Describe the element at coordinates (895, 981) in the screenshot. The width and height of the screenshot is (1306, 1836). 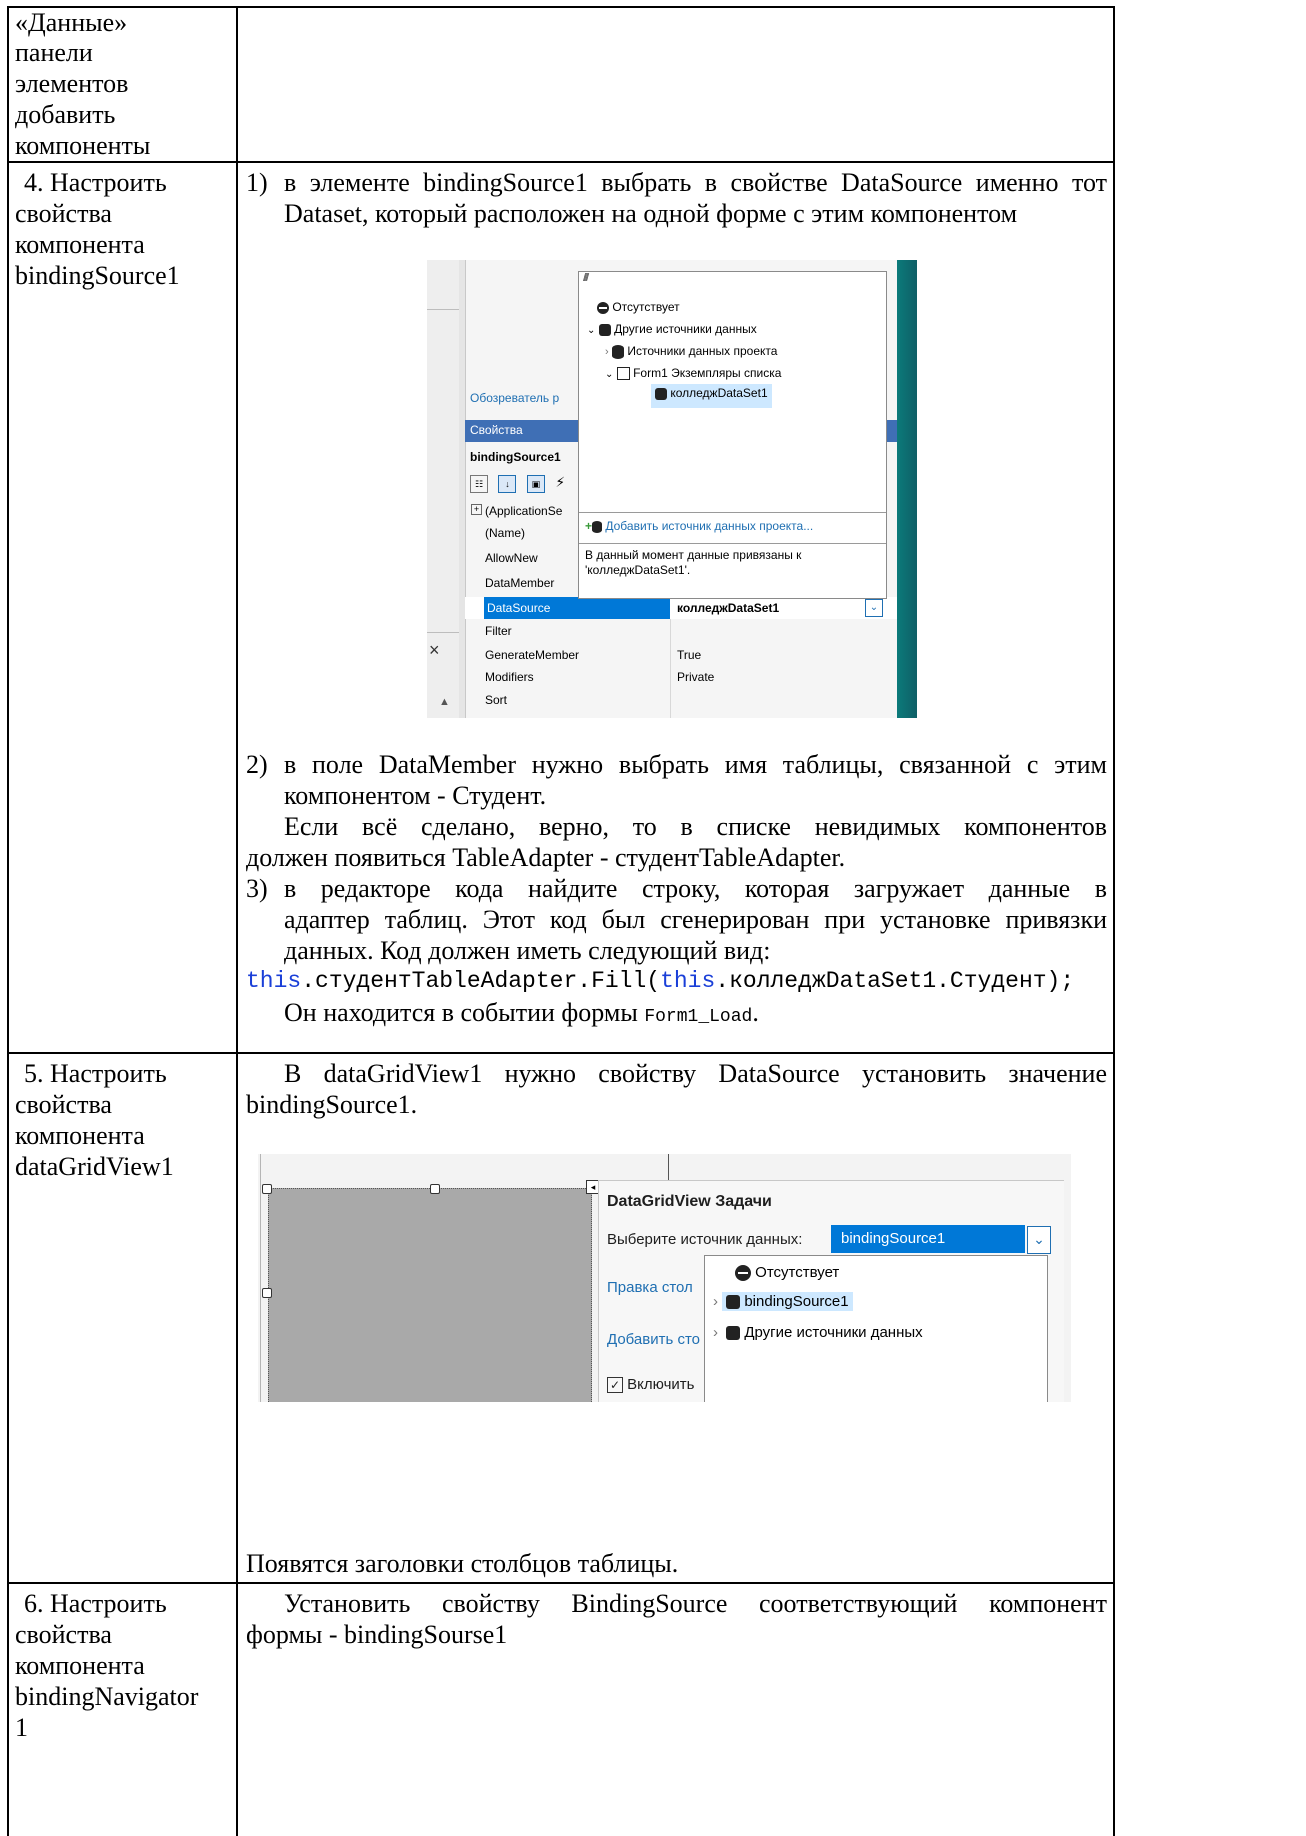
I see `code-text: .колледжDataSet1.Студент);` at that location.